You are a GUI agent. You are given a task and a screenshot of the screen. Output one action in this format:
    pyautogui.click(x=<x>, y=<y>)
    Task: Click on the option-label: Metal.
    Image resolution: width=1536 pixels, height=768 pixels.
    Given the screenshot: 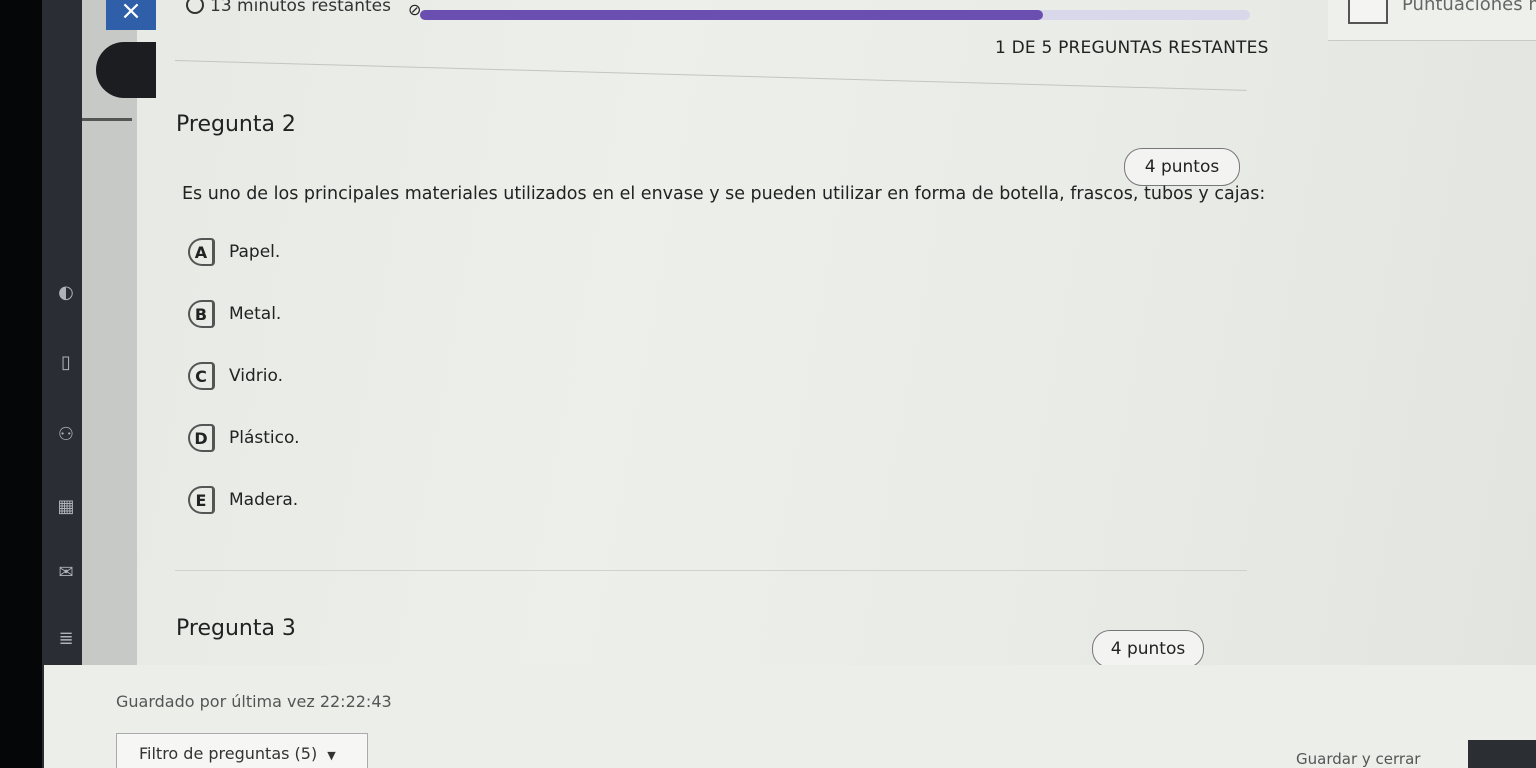 What is the action you would take?
    pyautogui.click(x=255, y=314)
    